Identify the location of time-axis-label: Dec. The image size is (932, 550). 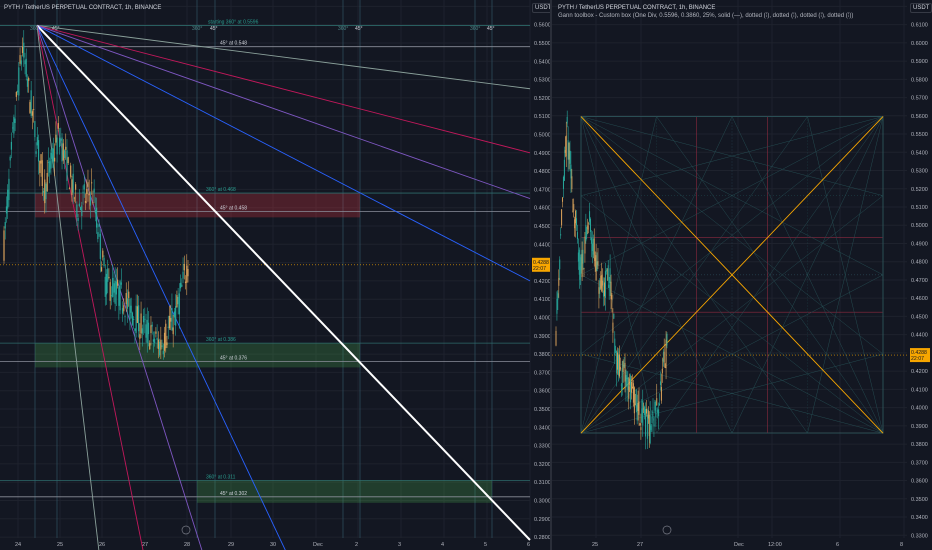
(318, 545).